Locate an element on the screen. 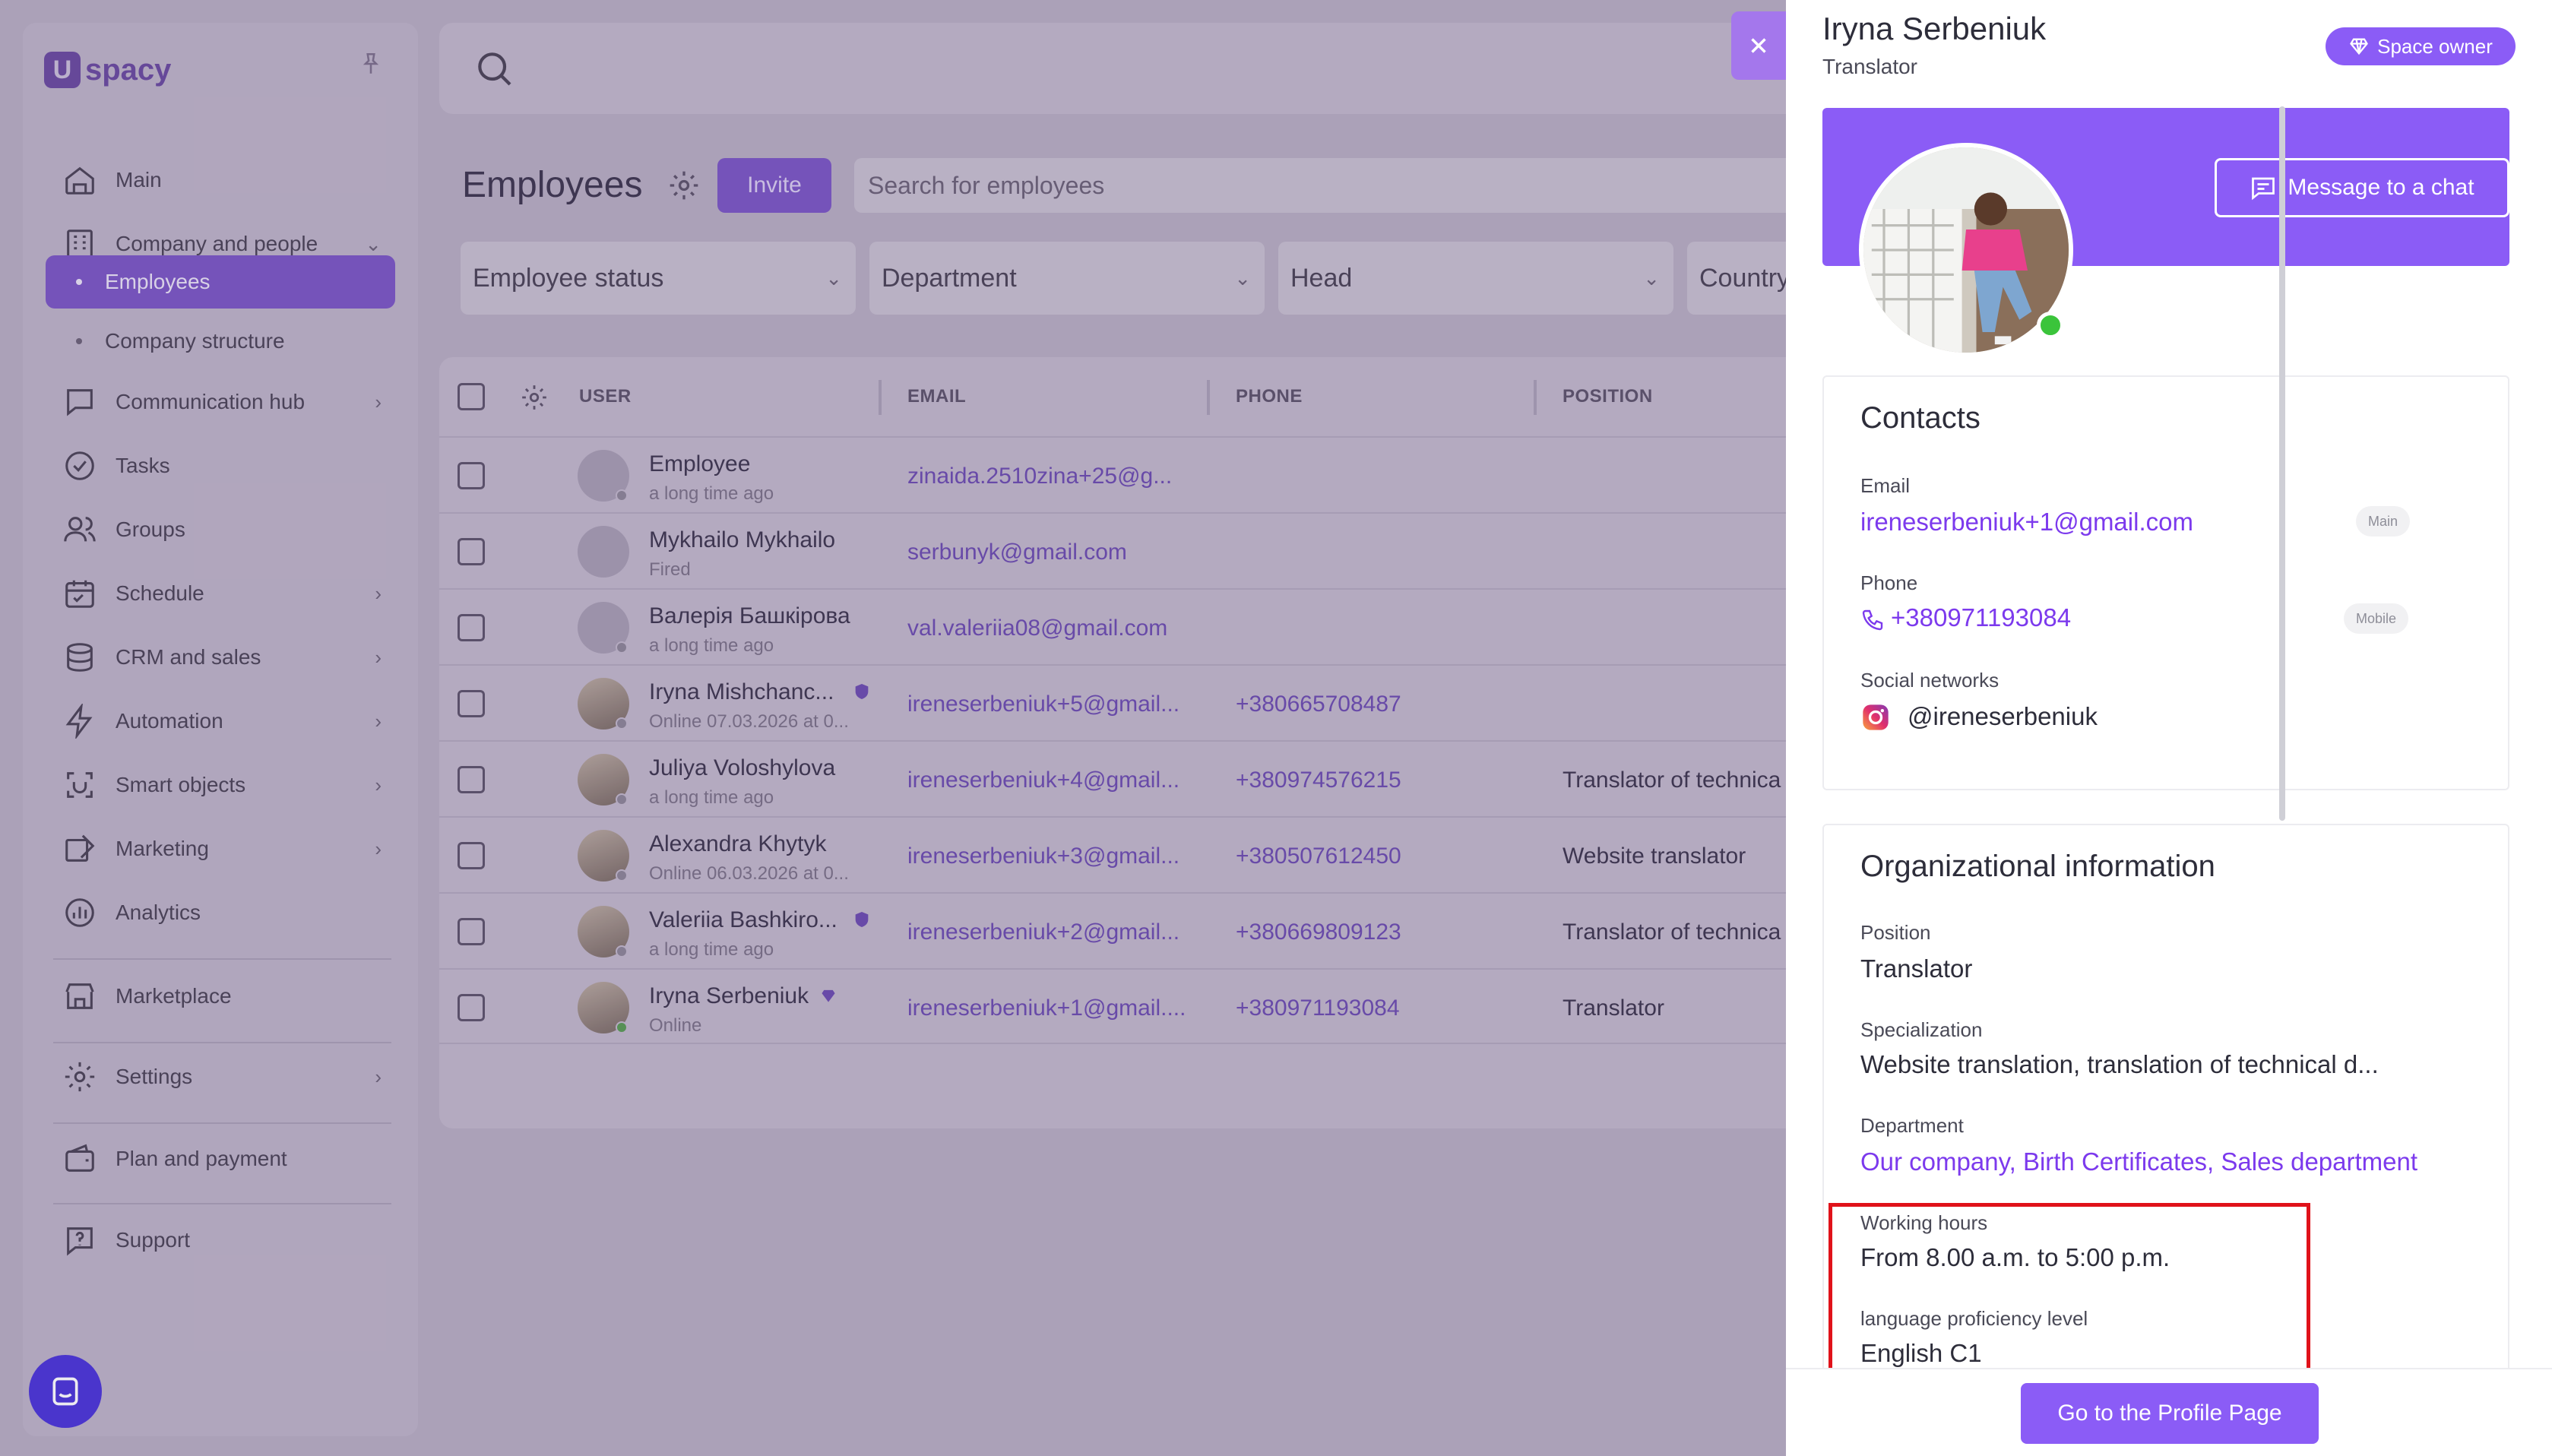 The height and width of the screenshot is (1456, 2552). sidebar-item-tasks: Tasks is located at coordinates (220, 466).